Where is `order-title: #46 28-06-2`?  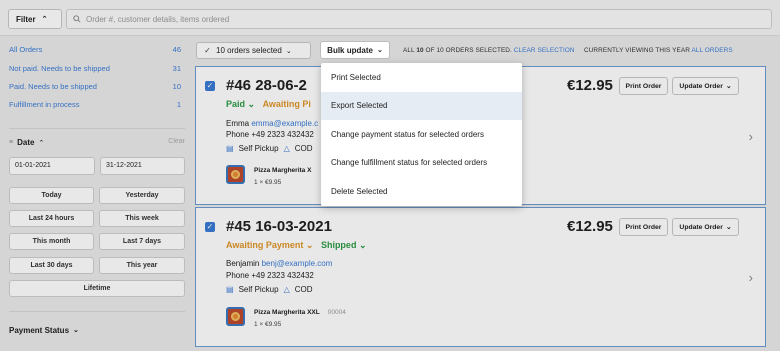
order-title: #46 28-06-2 is located at coordinates (266, 85).